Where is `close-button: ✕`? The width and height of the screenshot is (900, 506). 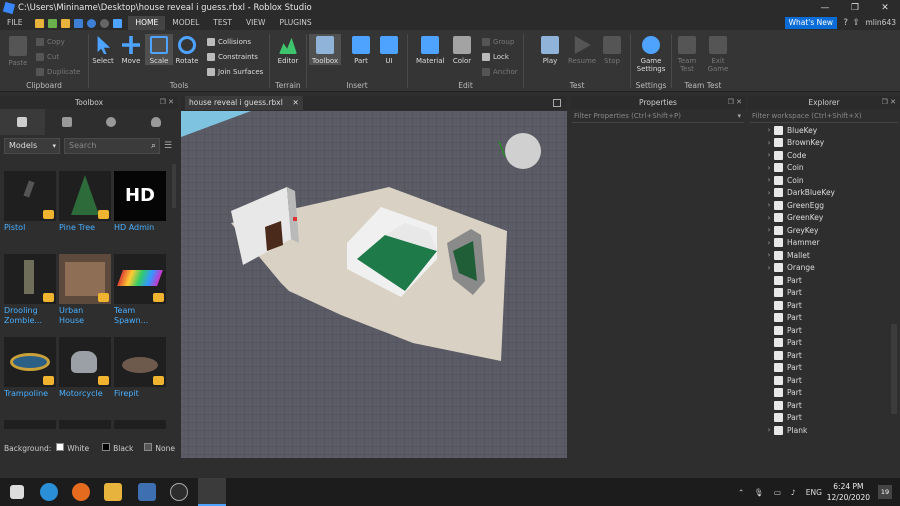 close-button: ✕ is located at coordinates (885, 8).